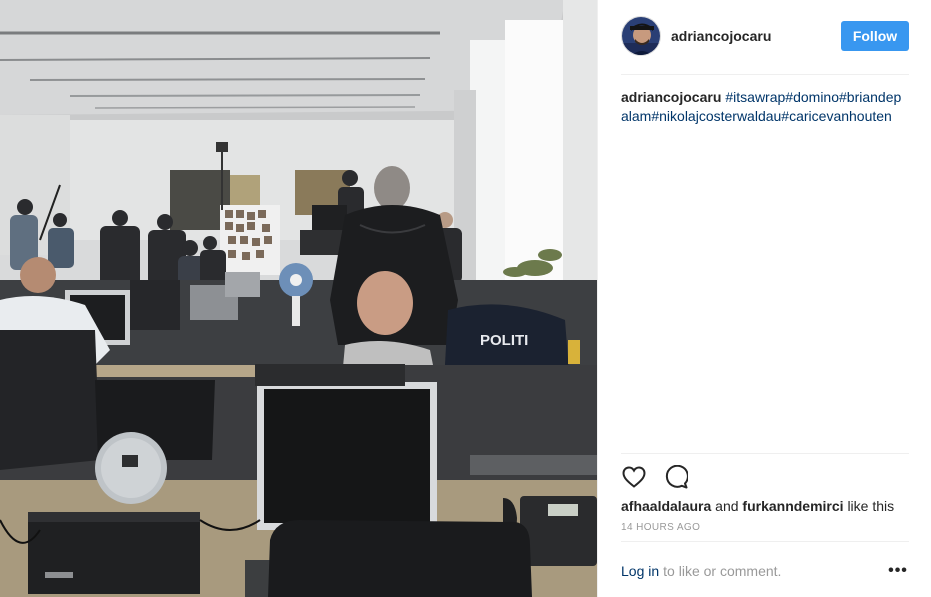 The height and width of the screenshot is (597, 931). Describe the element at coordinates (676, 477) in the screenshot. I see `speech-bubble-icon` at that location.